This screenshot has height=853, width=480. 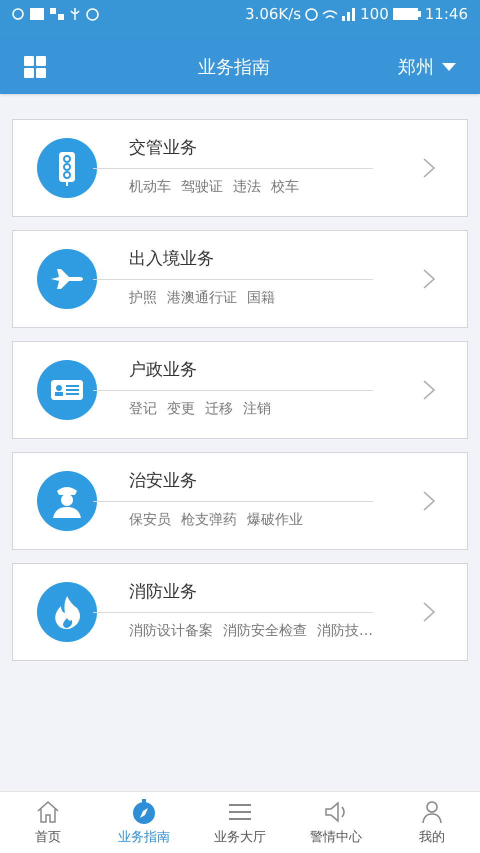 I want to click on tab: 业务大厅, so click(x=240, y=822).